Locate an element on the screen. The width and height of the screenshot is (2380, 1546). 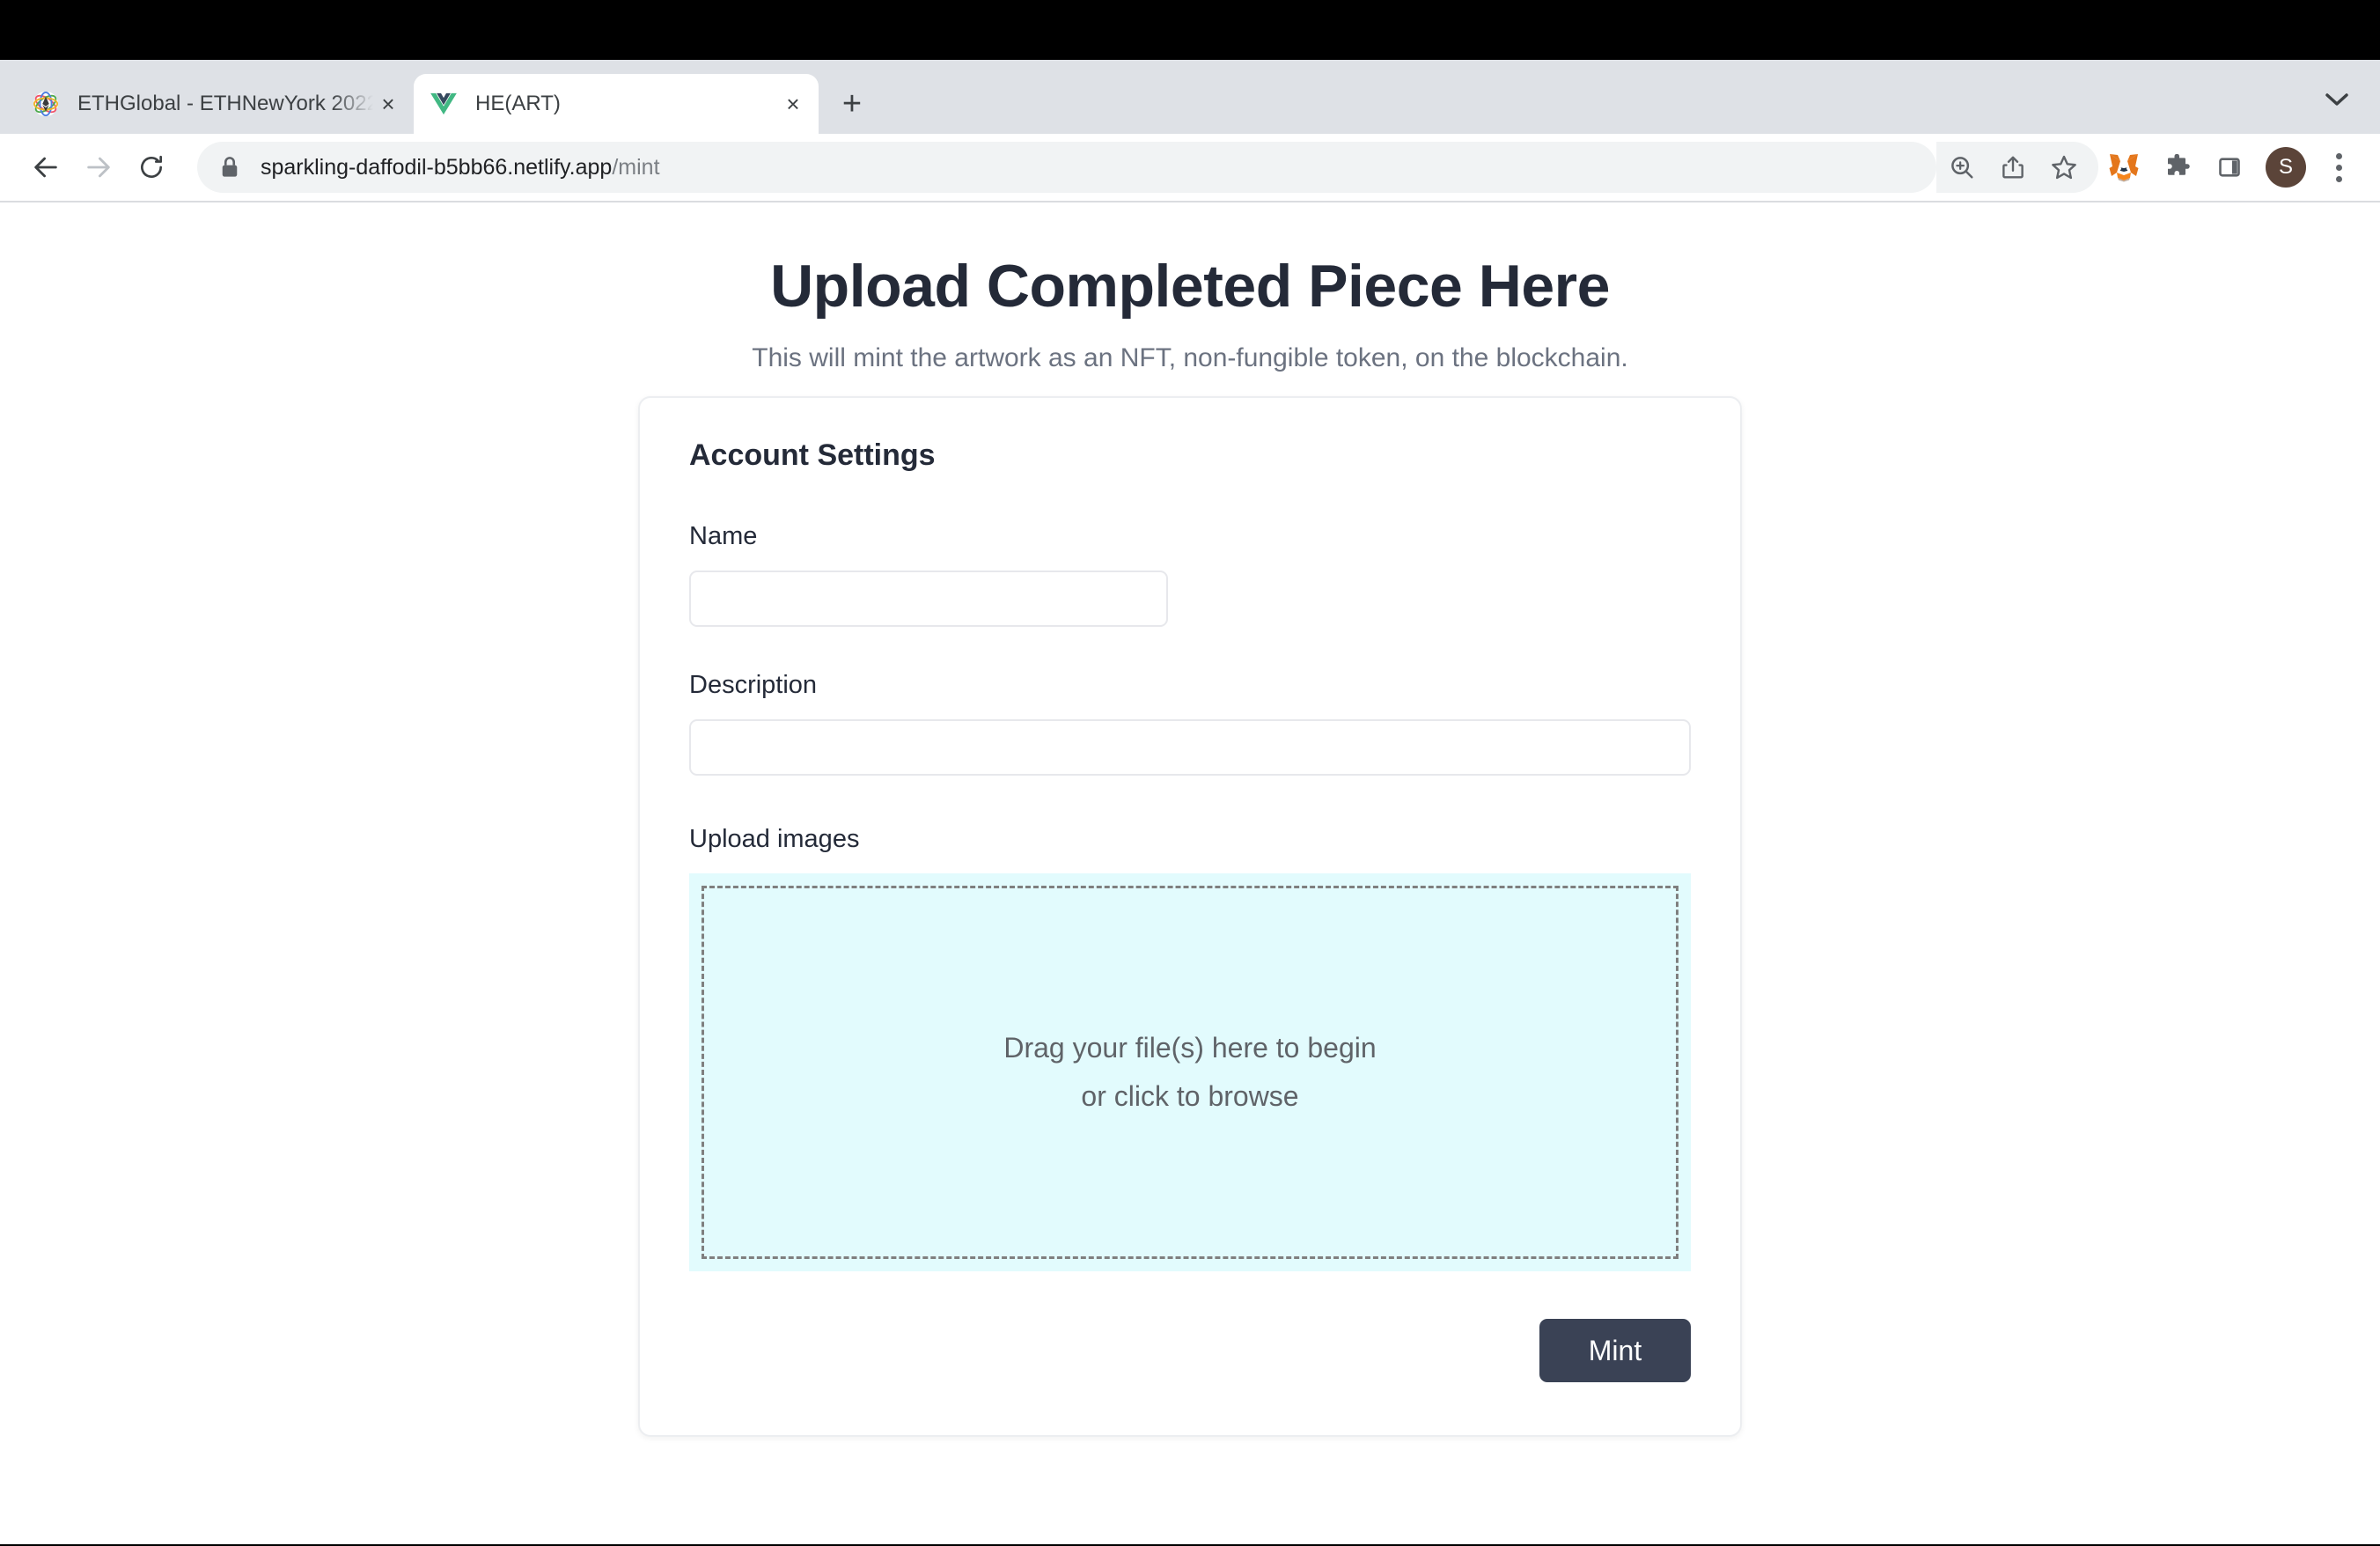
metamask-fox-icon is located at coordinates (2123, 167).